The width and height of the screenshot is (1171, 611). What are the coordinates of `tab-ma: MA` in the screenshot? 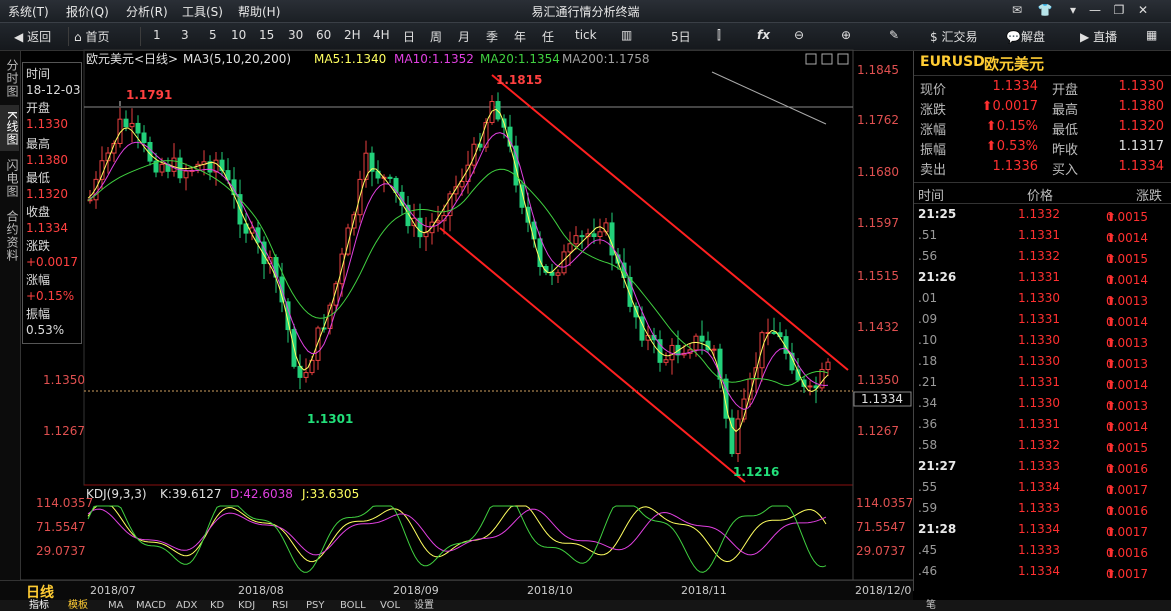 It's located at (115, 605).